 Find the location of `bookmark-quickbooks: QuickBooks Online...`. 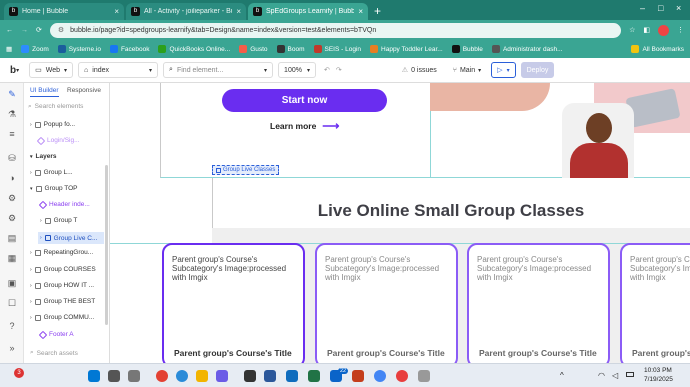

bookmark-quickbooks: QuickBooks Online... is located at coordinates (194, 49).